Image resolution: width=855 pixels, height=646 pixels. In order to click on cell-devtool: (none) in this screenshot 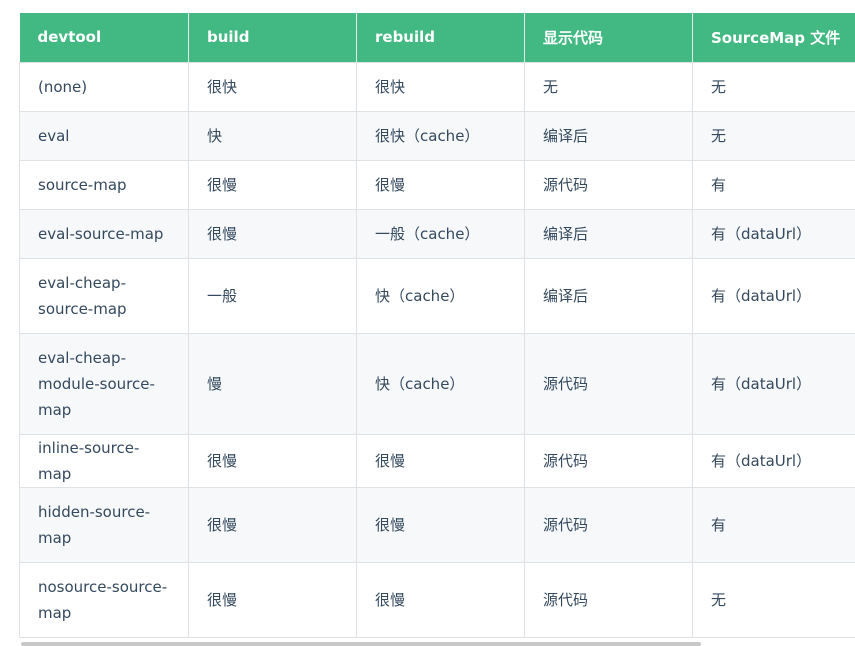, I will do `click(104, 86)`.